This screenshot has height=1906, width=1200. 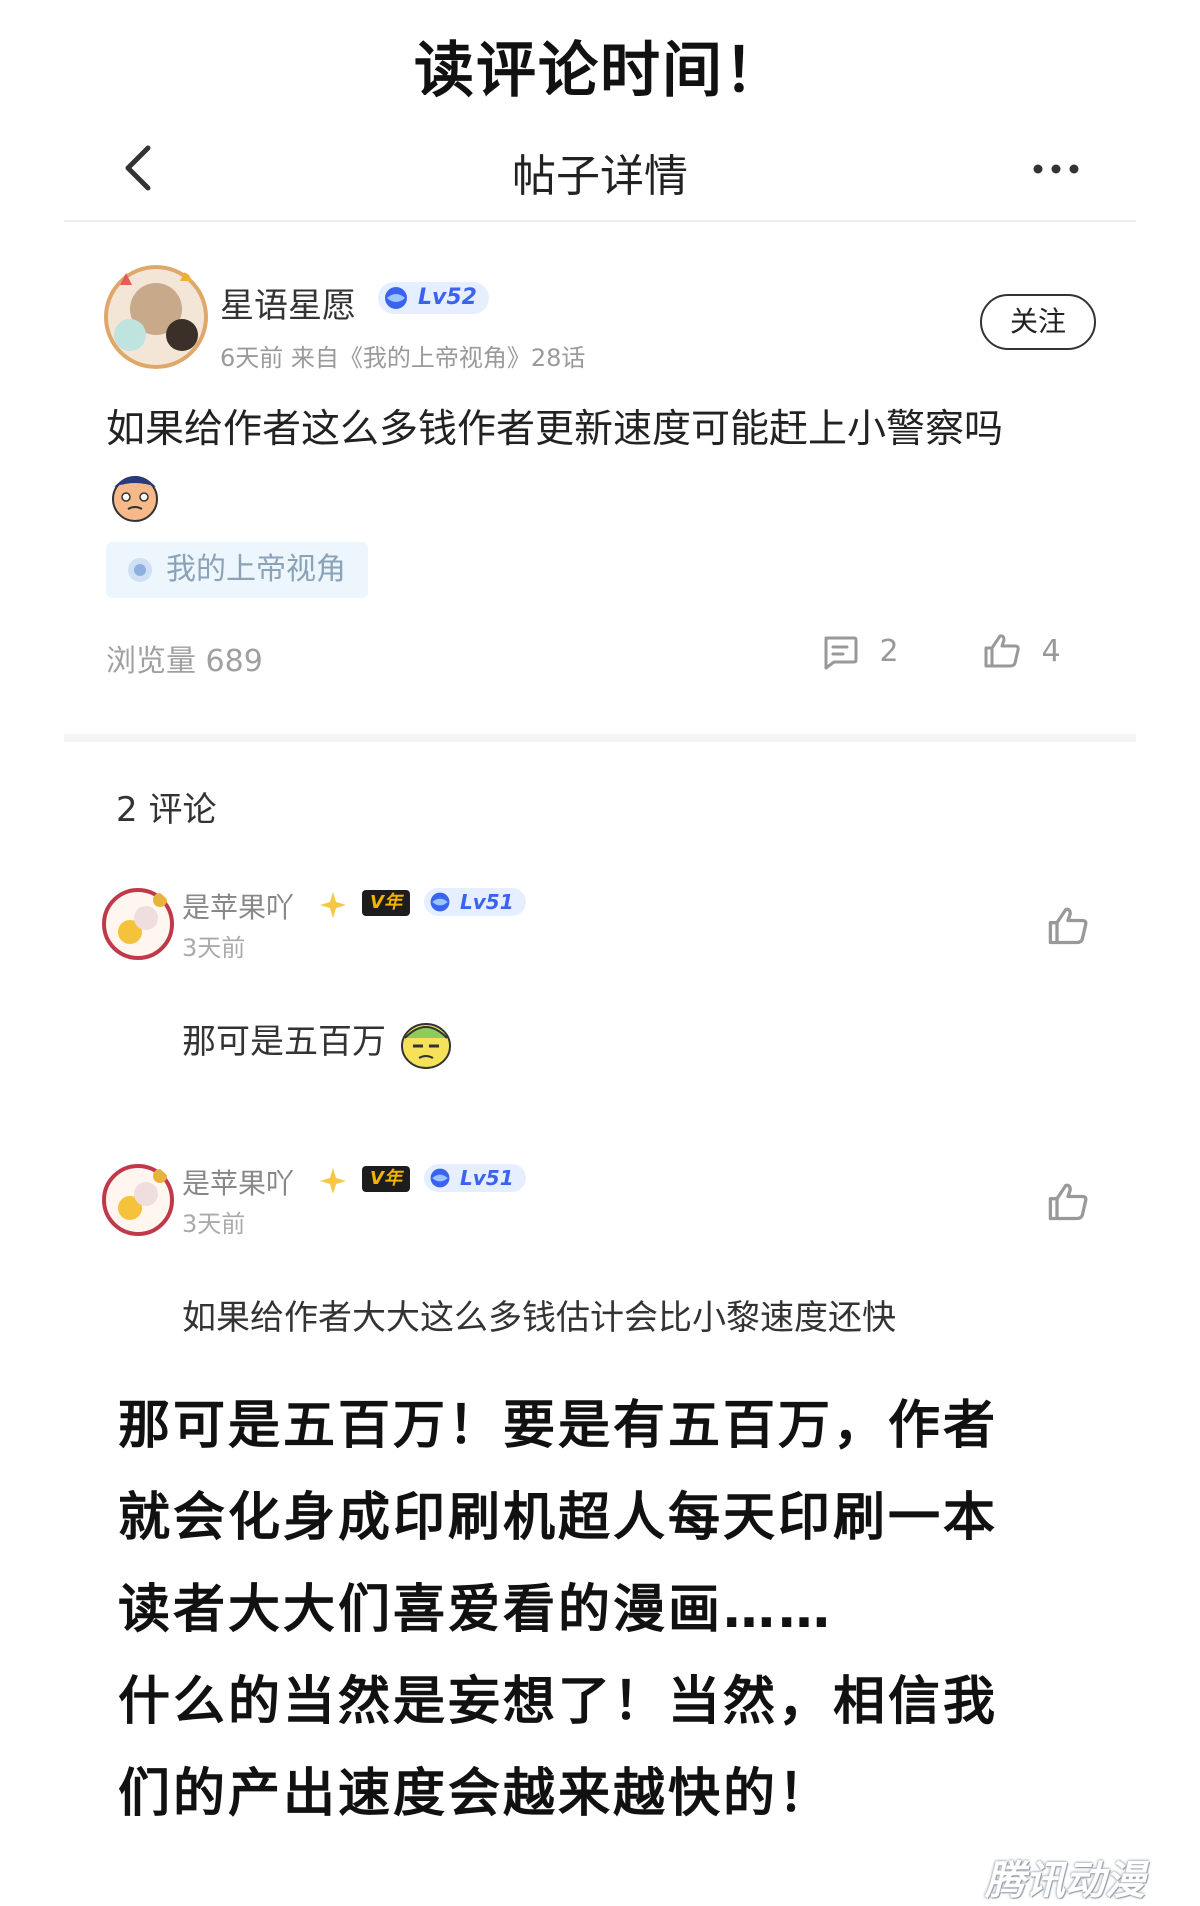 I want to click on banner-title: 读评论时间！, so click(x=600, y=71).